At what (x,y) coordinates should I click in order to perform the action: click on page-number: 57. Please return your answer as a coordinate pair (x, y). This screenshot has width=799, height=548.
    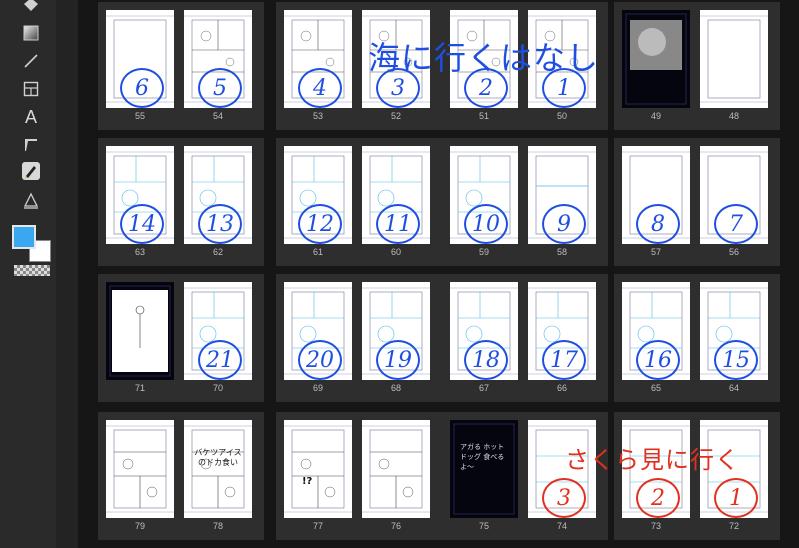
    Looking at the image, I should click on (655, 252).